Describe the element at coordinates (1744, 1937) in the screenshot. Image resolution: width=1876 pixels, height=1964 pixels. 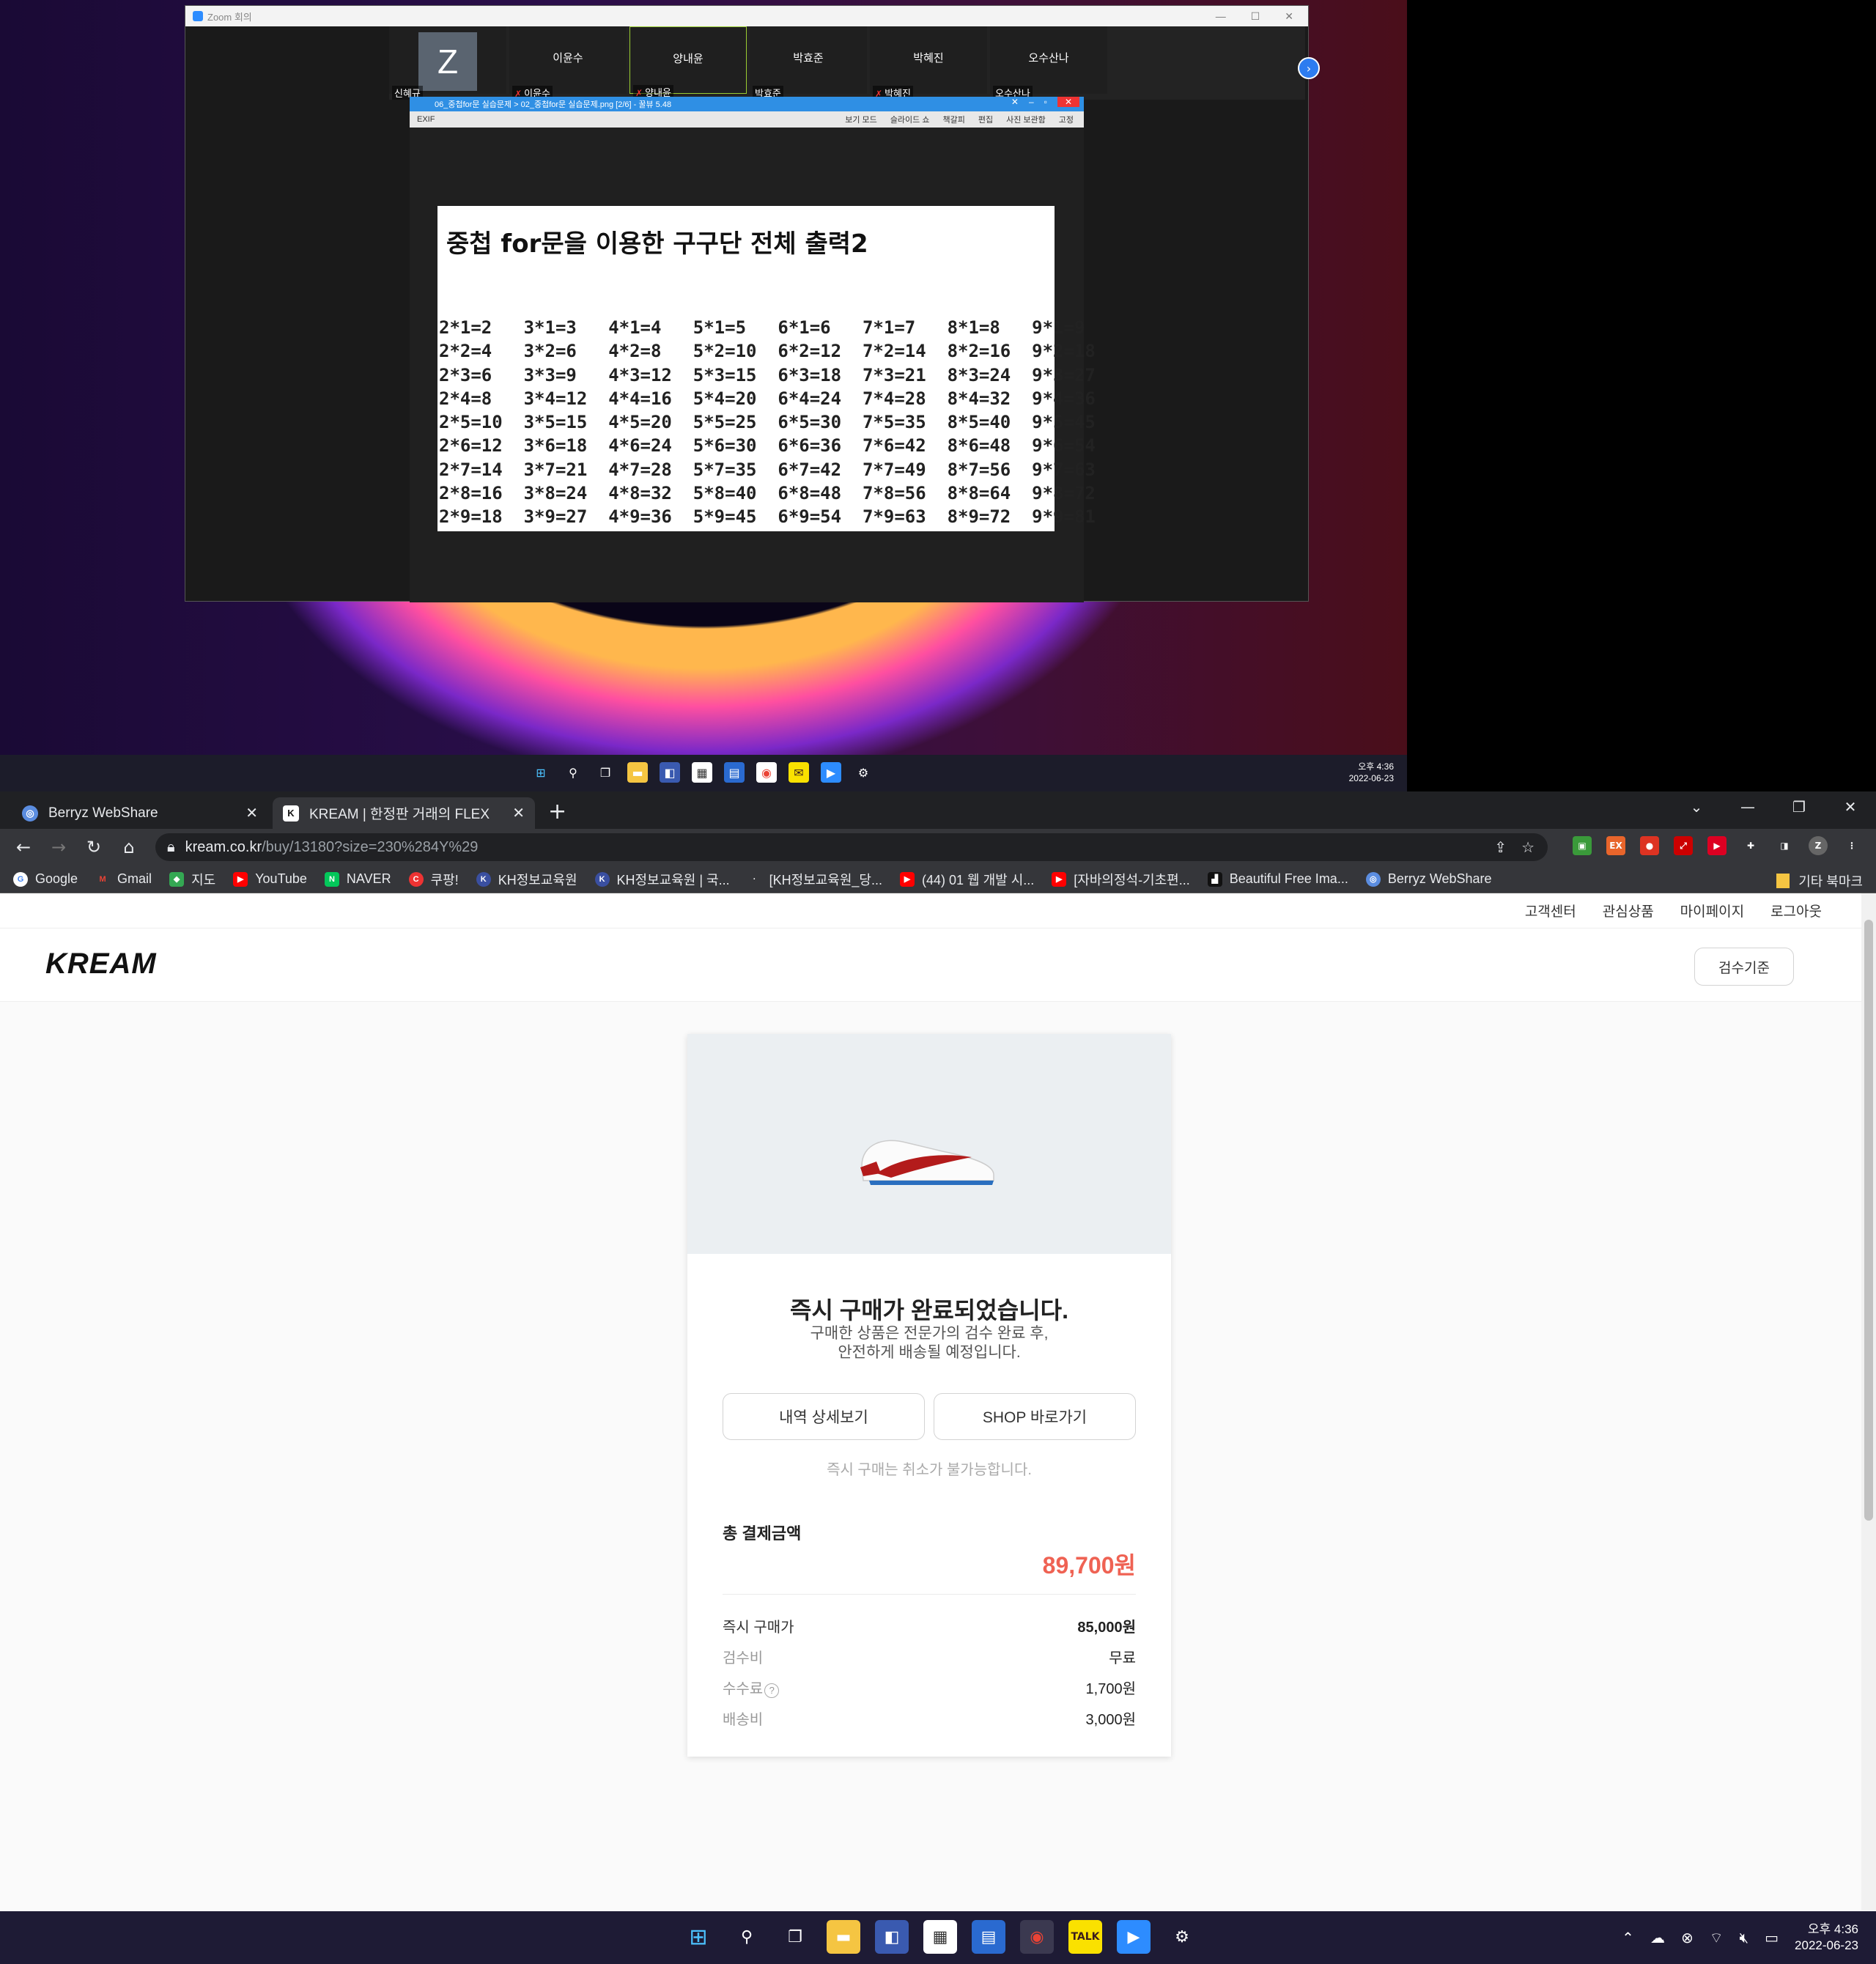
I see `speaker-muted-icon: 🔇︎` at that location.